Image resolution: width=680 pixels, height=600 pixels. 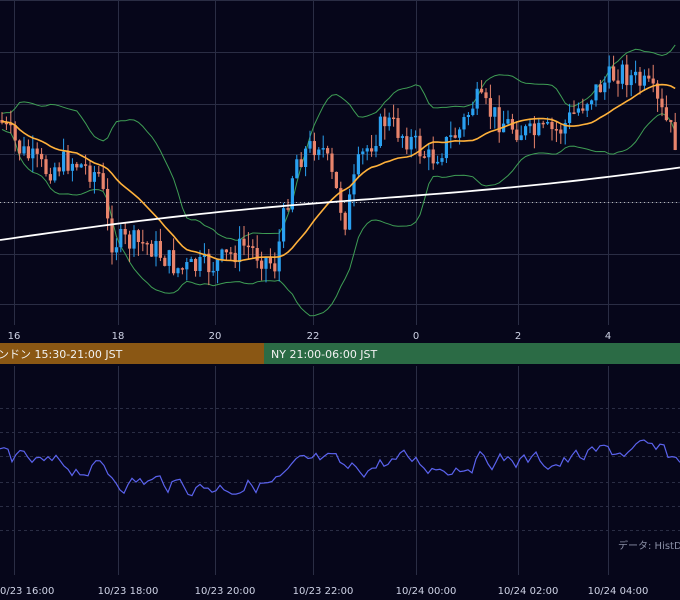 I want to click on x-tick-label: 0, so click(x=416, y=336).